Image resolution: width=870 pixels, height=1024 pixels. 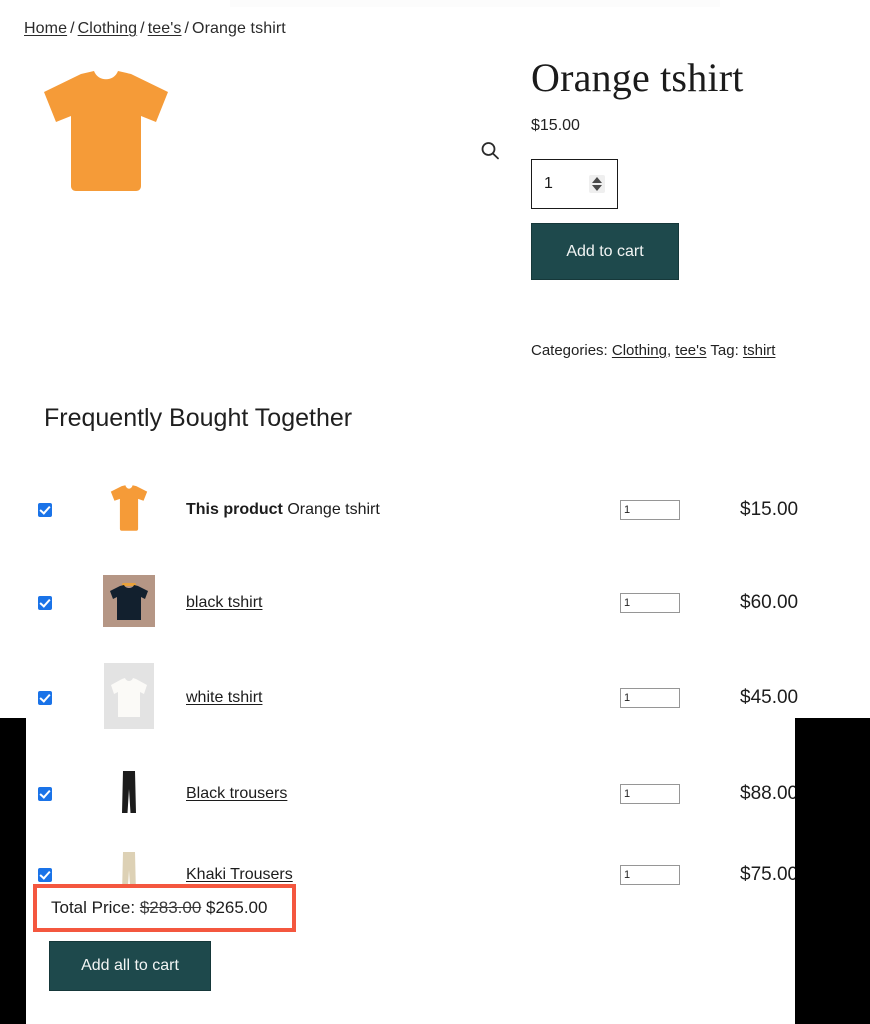 I want to click on table-row: black tshirt $60.00, so click(x=435, y=603).